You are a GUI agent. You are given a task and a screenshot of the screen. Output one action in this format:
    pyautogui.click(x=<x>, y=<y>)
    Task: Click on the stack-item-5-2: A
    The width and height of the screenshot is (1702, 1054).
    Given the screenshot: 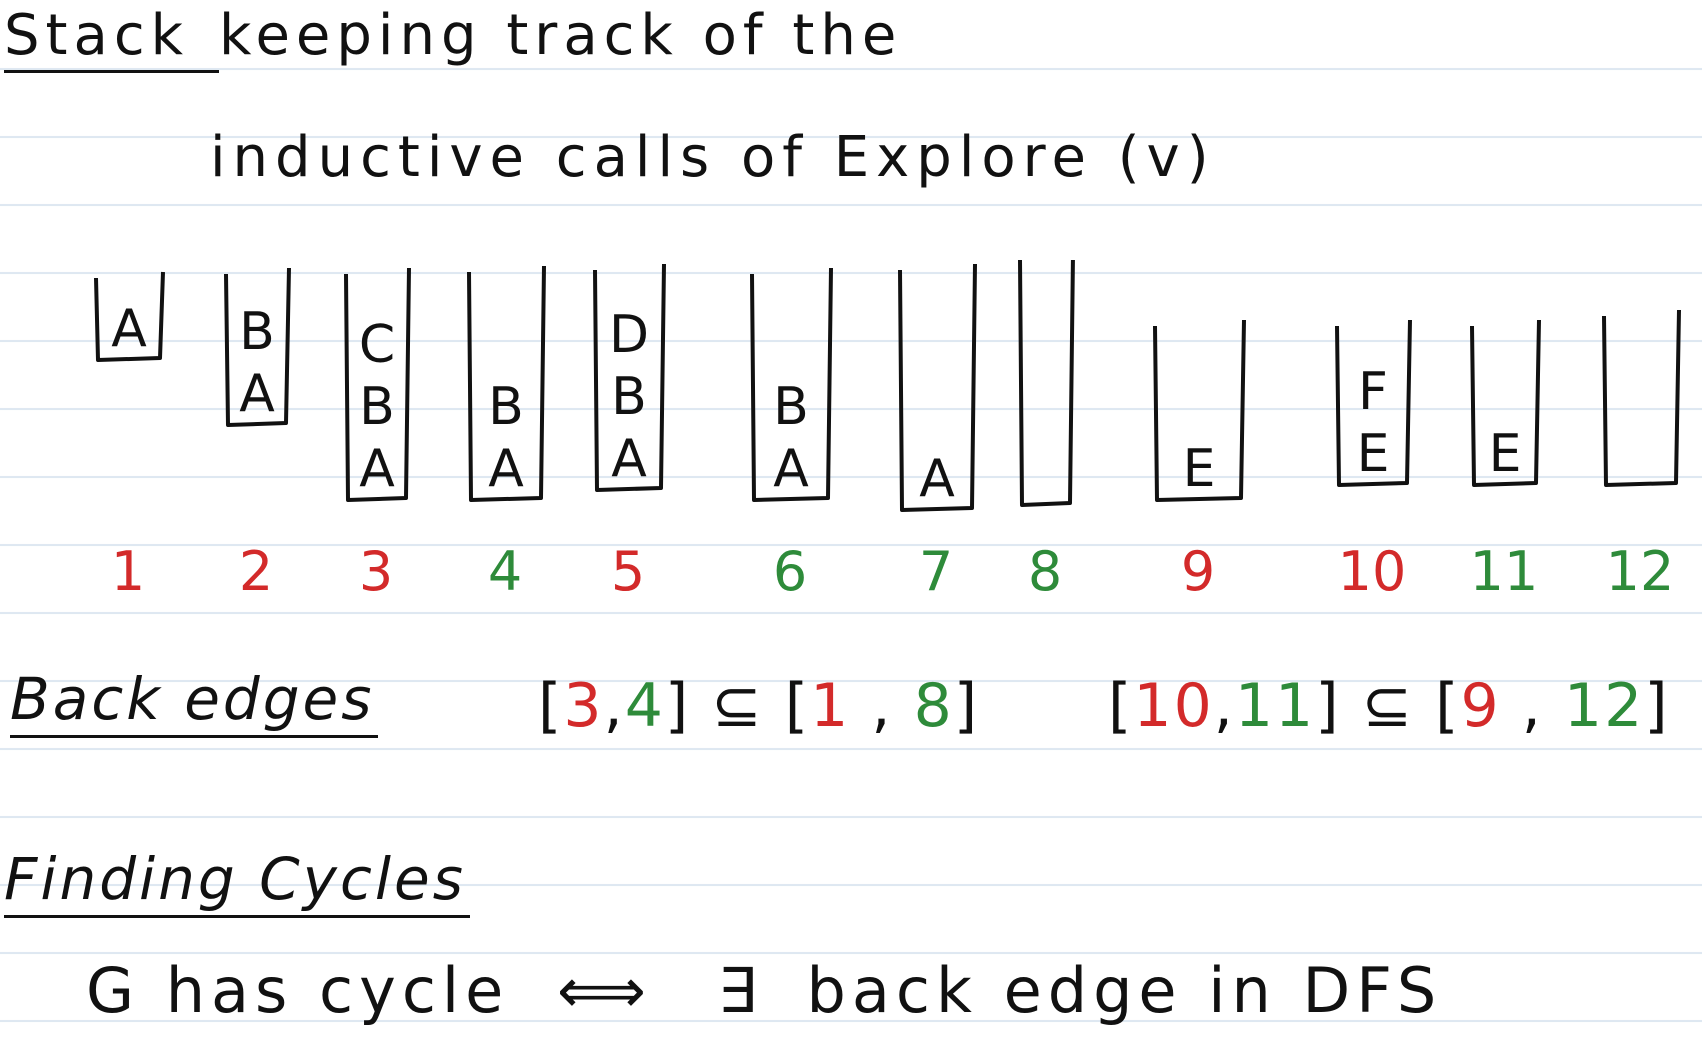 What is the action you would take?
    pyautogui.click(x=629, y=459)
    